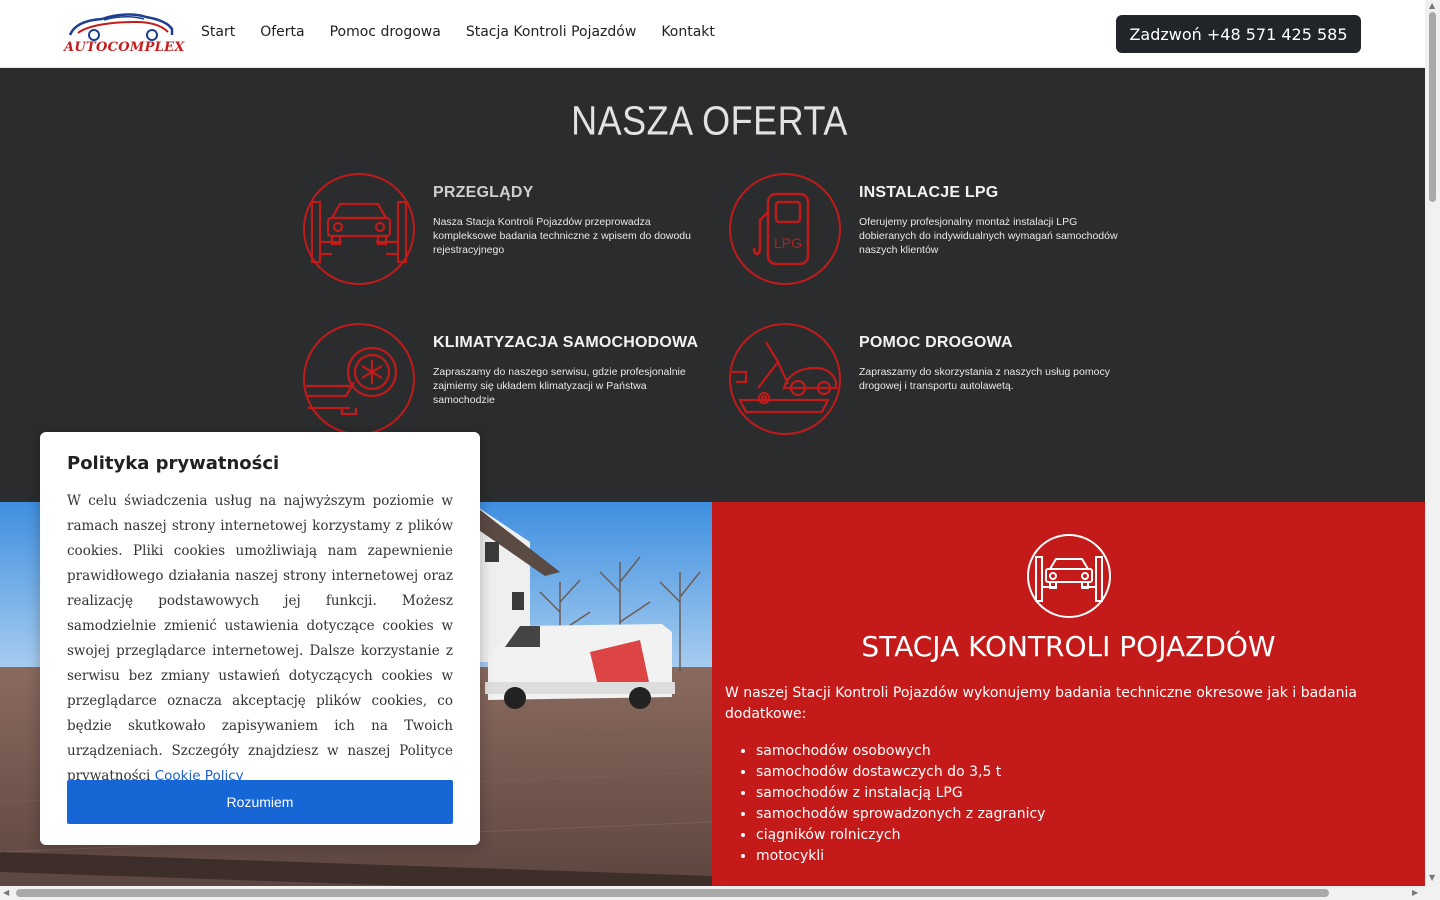 Image resolution: width=1440 pixels, height=900 pixels. Describe the element at coordinates (1068, 646) in the screenshot. I see `station-title: STACJA KONTROLI POJAZDÓW` at that location.